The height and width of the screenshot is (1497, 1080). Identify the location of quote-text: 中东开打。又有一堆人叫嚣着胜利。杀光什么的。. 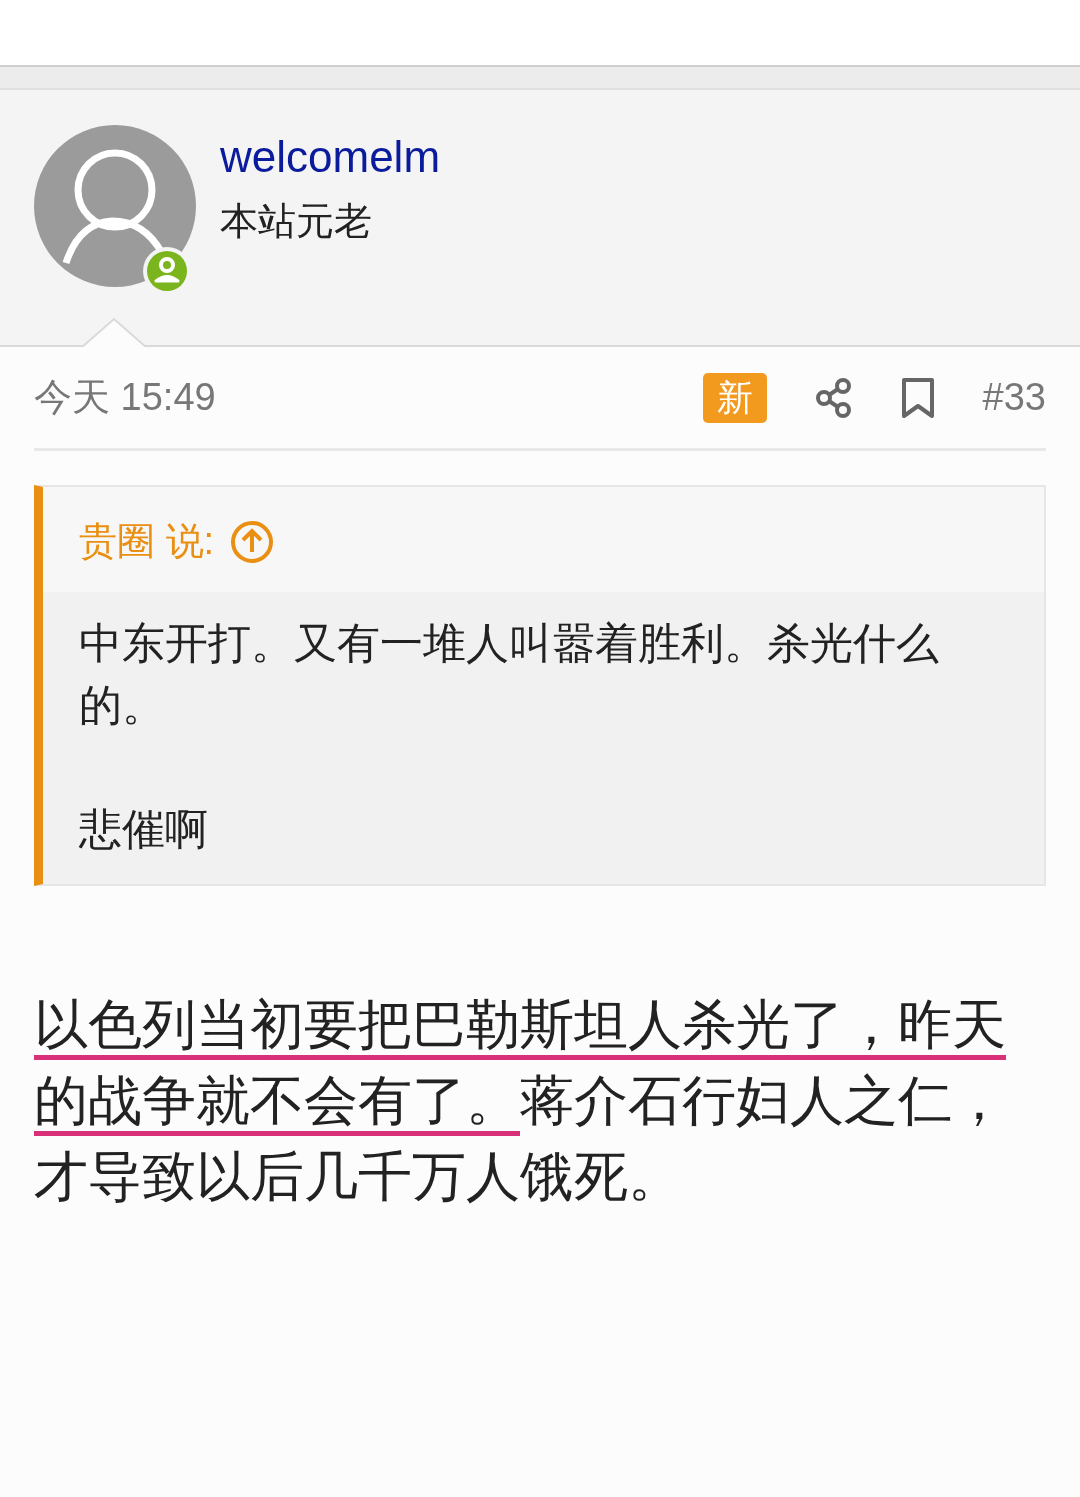
(509, 674).